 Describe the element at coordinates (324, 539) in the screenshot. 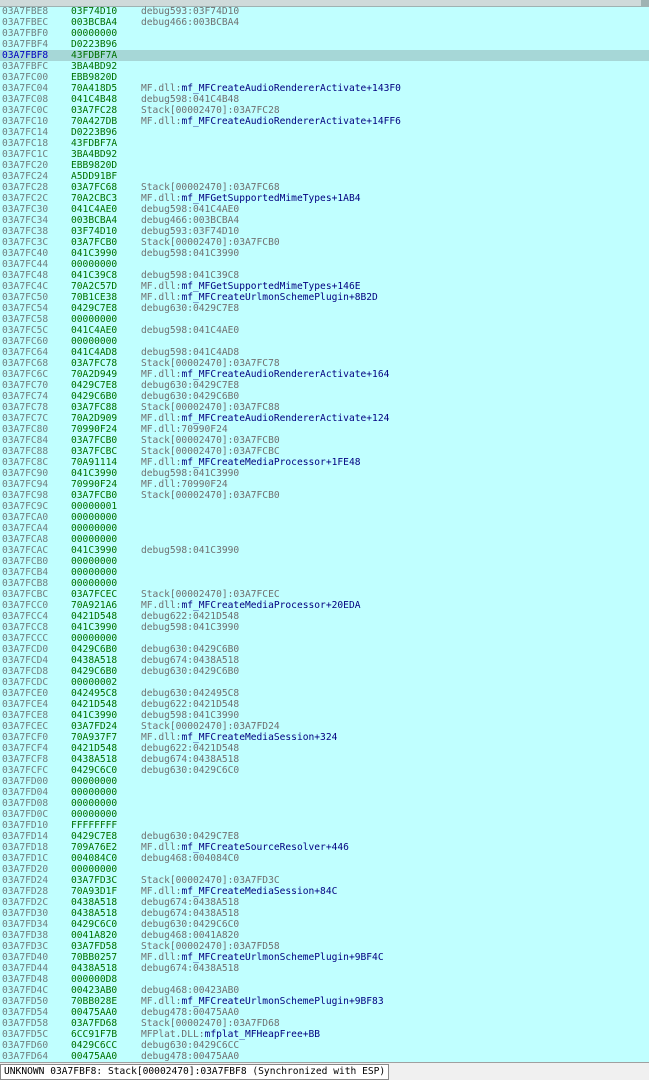

I see `stack-row: 03A7FCA8 00000000` at that location.